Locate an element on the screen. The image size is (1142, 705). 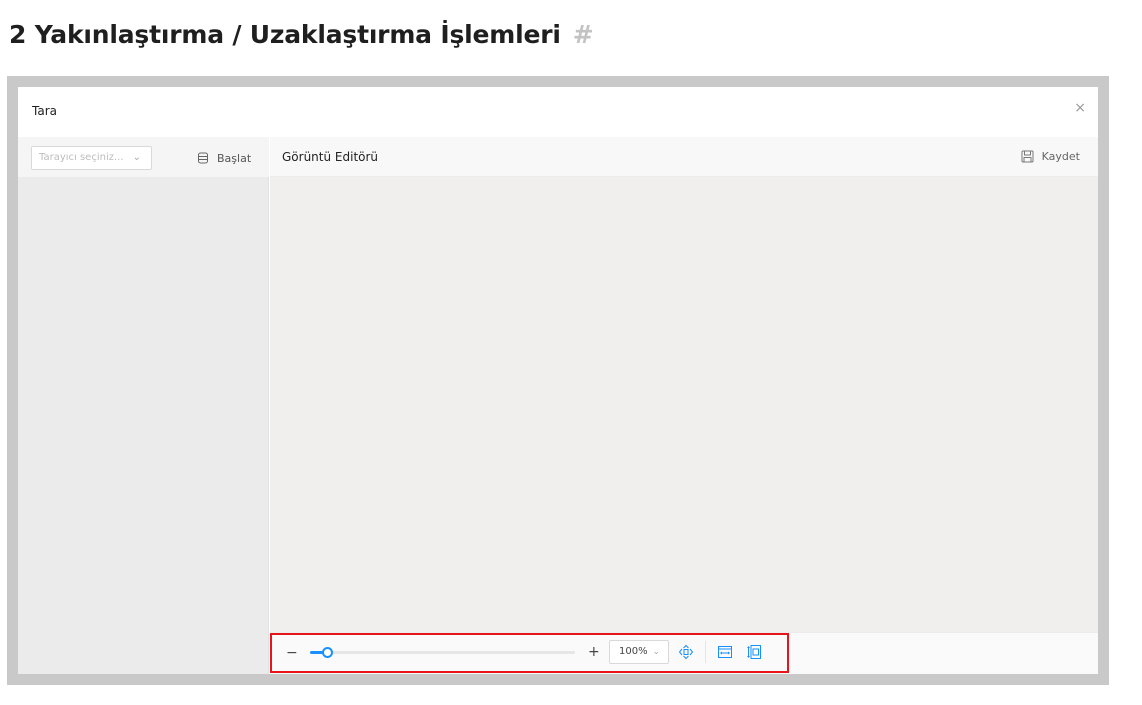
heading-title: 2 Yakınlaştırma / Uzaklaştırma İşlemleri is located at coordinates (285, 34).